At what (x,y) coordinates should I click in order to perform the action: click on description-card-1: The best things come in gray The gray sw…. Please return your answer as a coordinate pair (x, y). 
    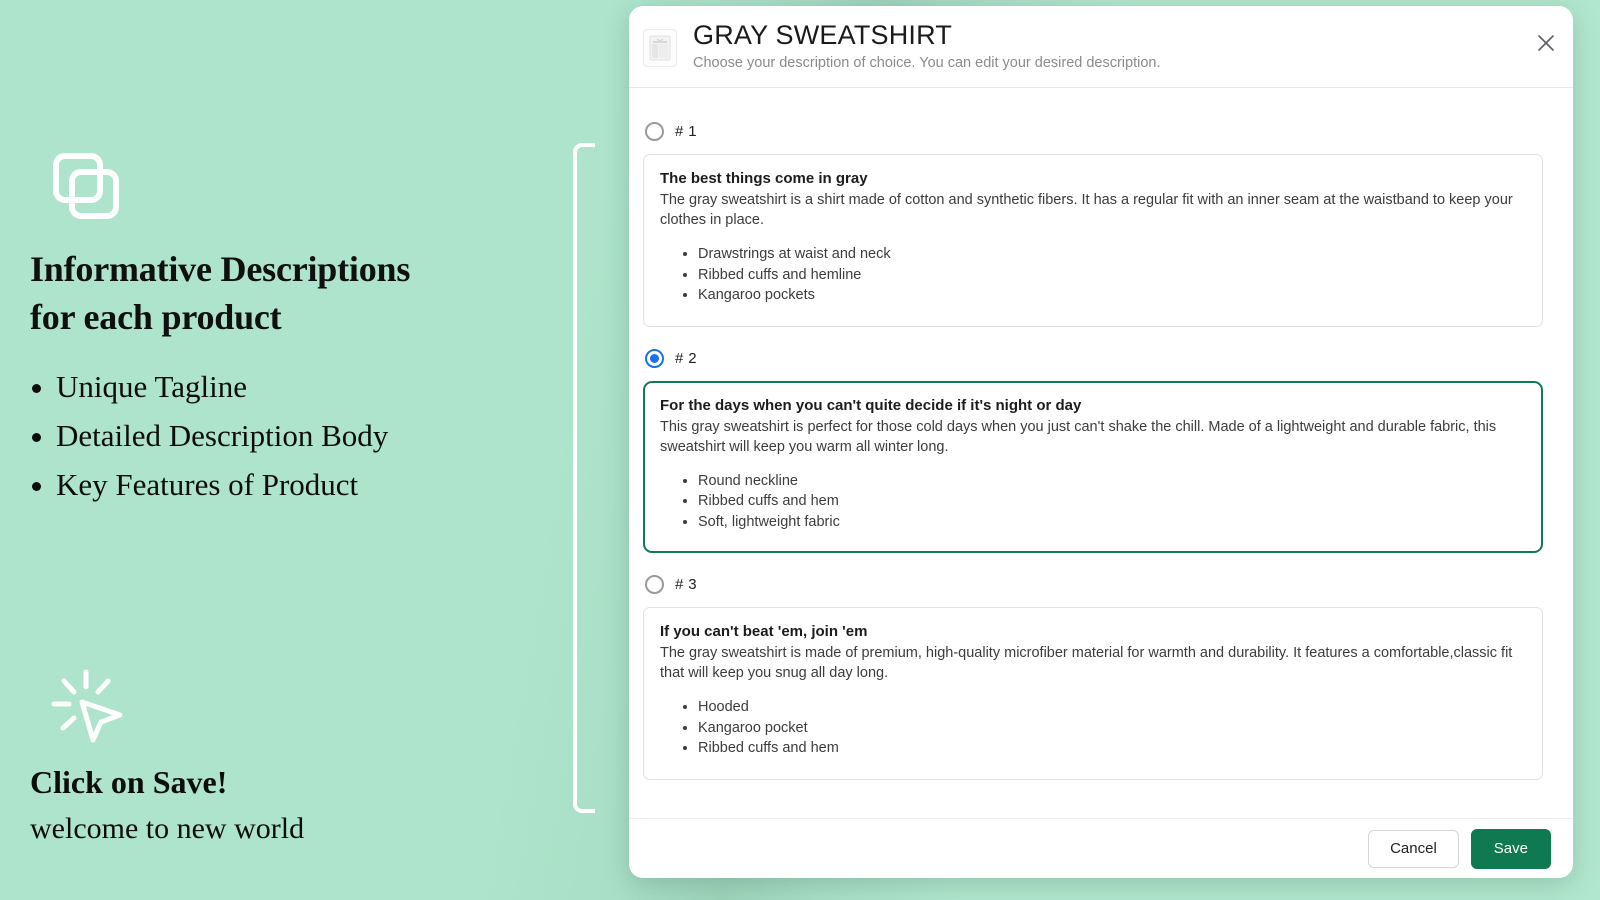
    Looking at the image, I should click on (1093, 240).